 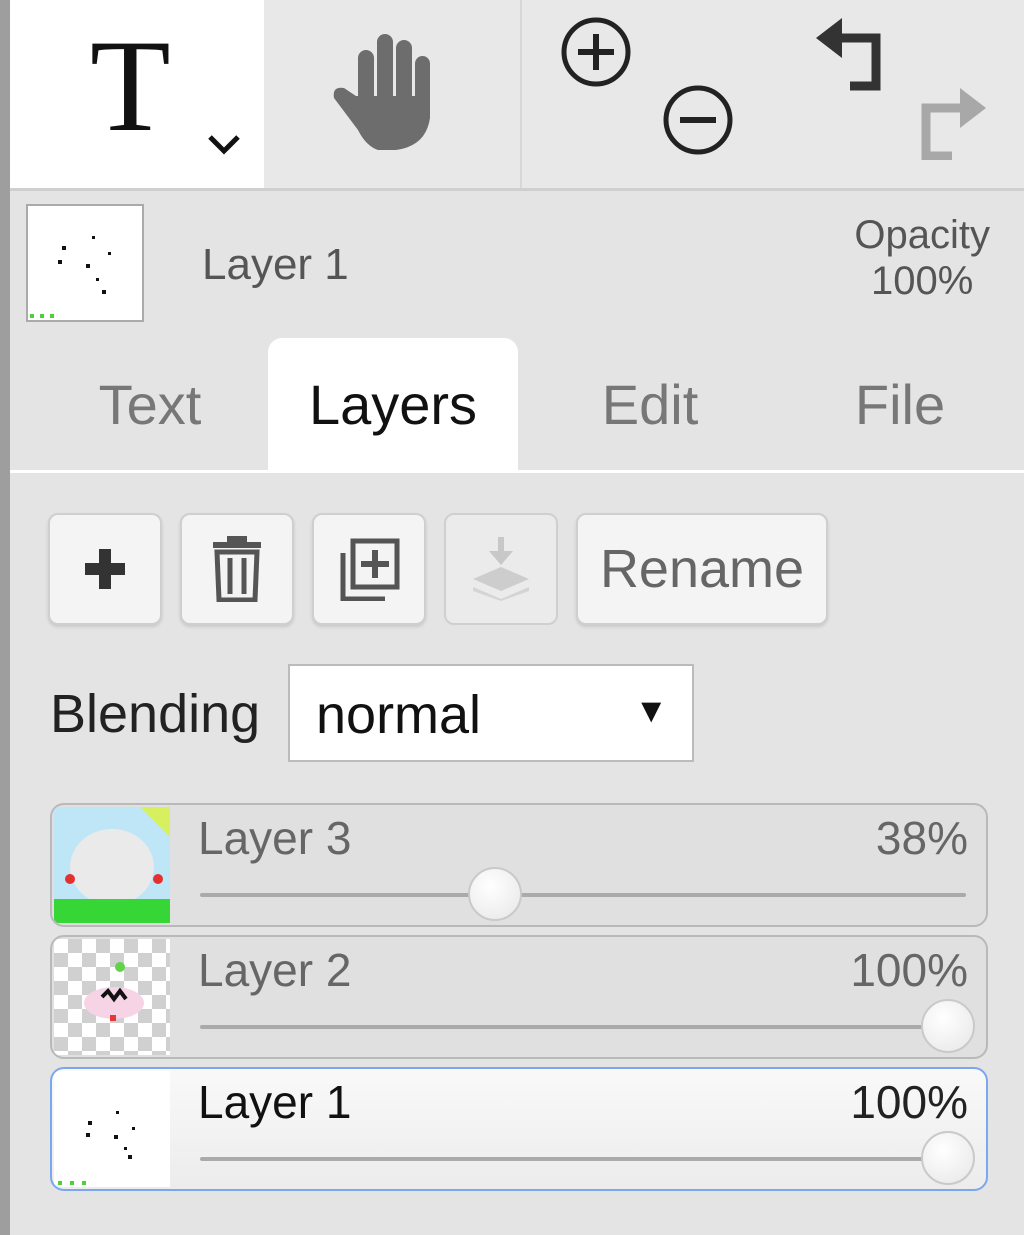 What do you see at coordinates (519, 997) in the screenshot?
I see `layer-row-2: Layer 2 100%` at bounding box center [519, 997].